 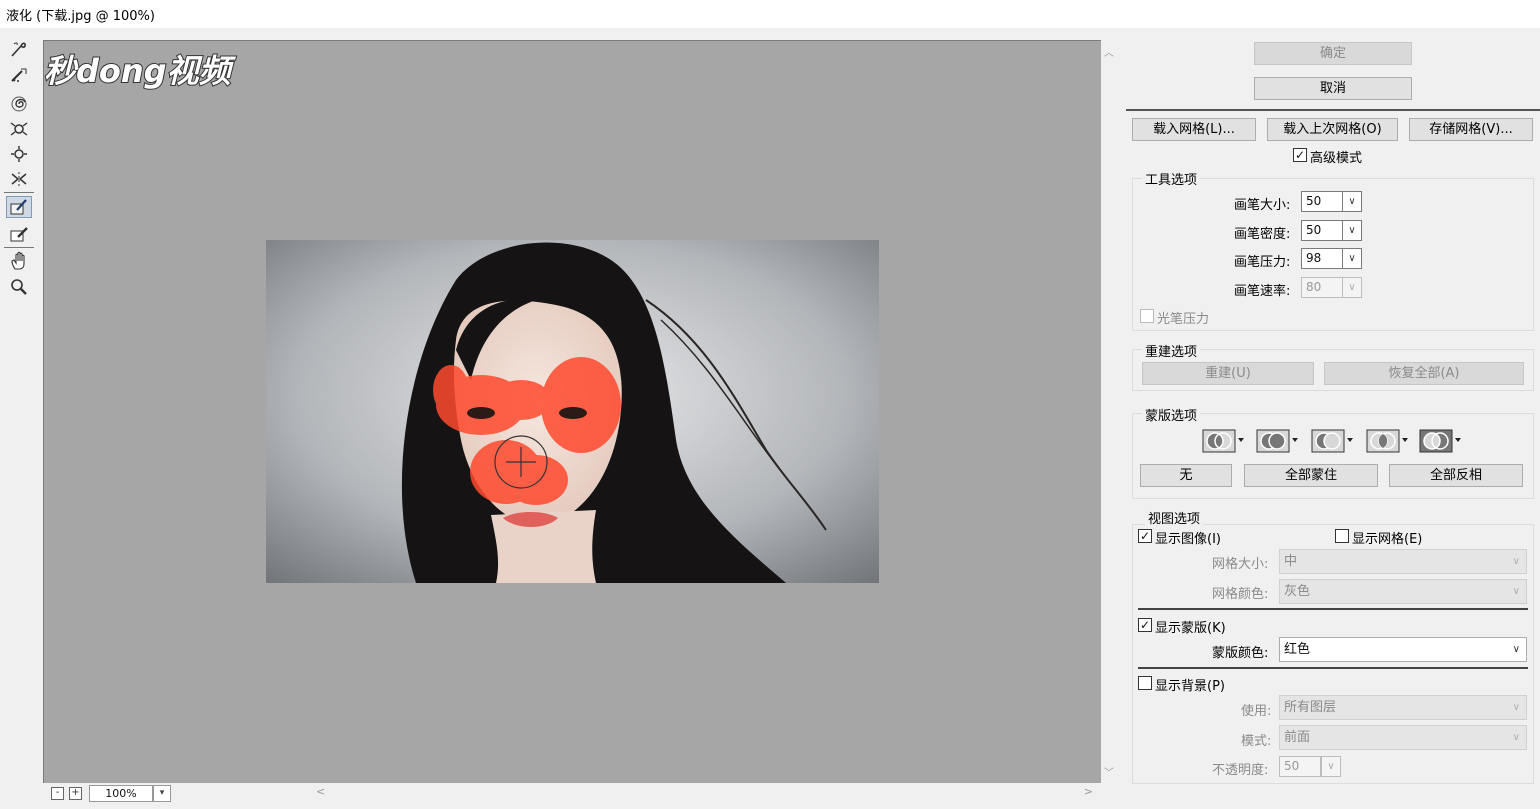 What do you see at coordinates (1297, 591) in the screenshot?
I see `mesh-color-value: 灰色` at bounding box center [1297, 591].